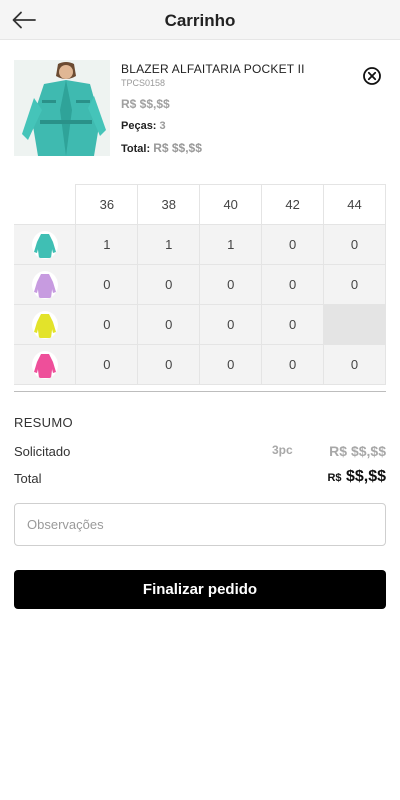  I want to click on pieces-label: Peças:, so click(139, 126).